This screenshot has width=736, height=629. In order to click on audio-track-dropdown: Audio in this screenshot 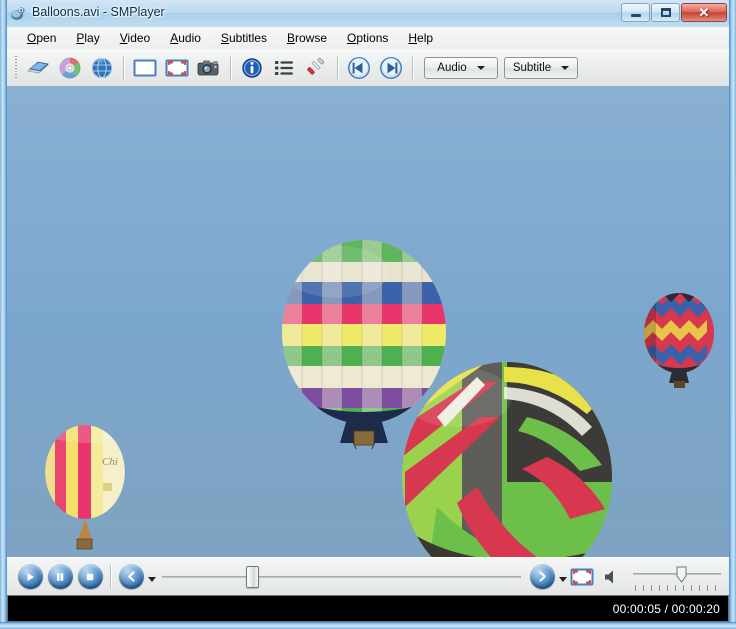, I will do `click(461, 67)`.